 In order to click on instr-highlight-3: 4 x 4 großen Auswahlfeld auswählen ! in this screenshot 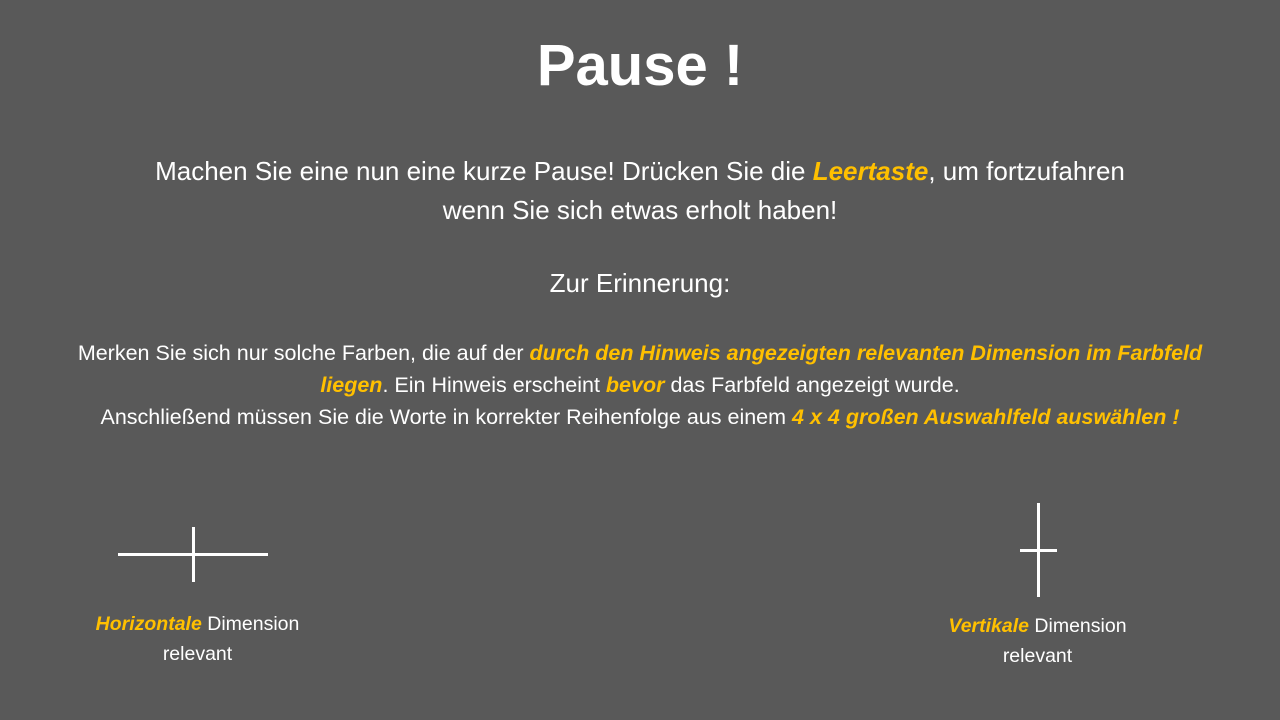, I will do `click(986, 417)`.